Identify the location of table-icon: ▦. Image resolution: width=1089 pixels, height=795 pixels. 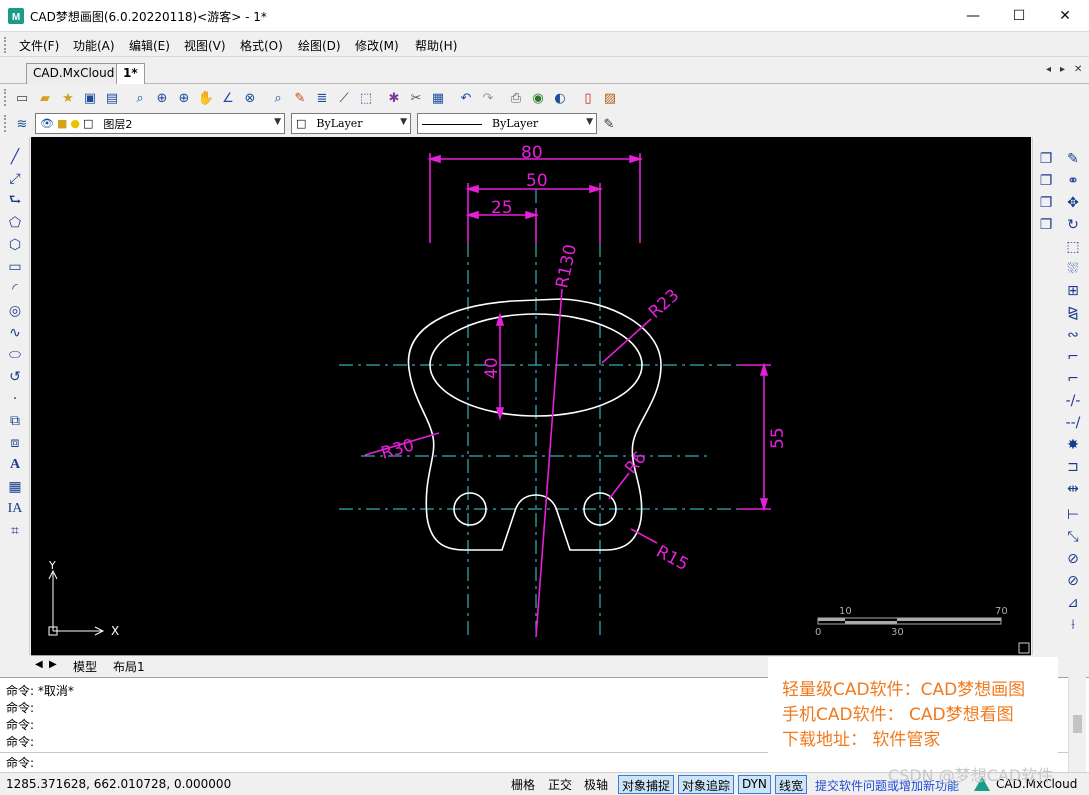
(15, 487).